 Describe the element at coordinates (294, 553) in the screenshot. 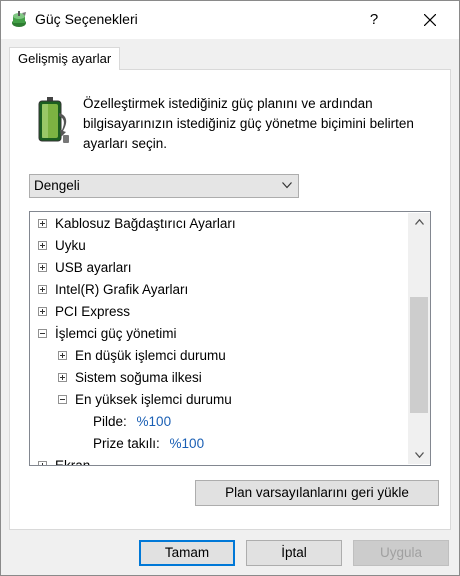

I see `cancel-button: İptal` at that location.